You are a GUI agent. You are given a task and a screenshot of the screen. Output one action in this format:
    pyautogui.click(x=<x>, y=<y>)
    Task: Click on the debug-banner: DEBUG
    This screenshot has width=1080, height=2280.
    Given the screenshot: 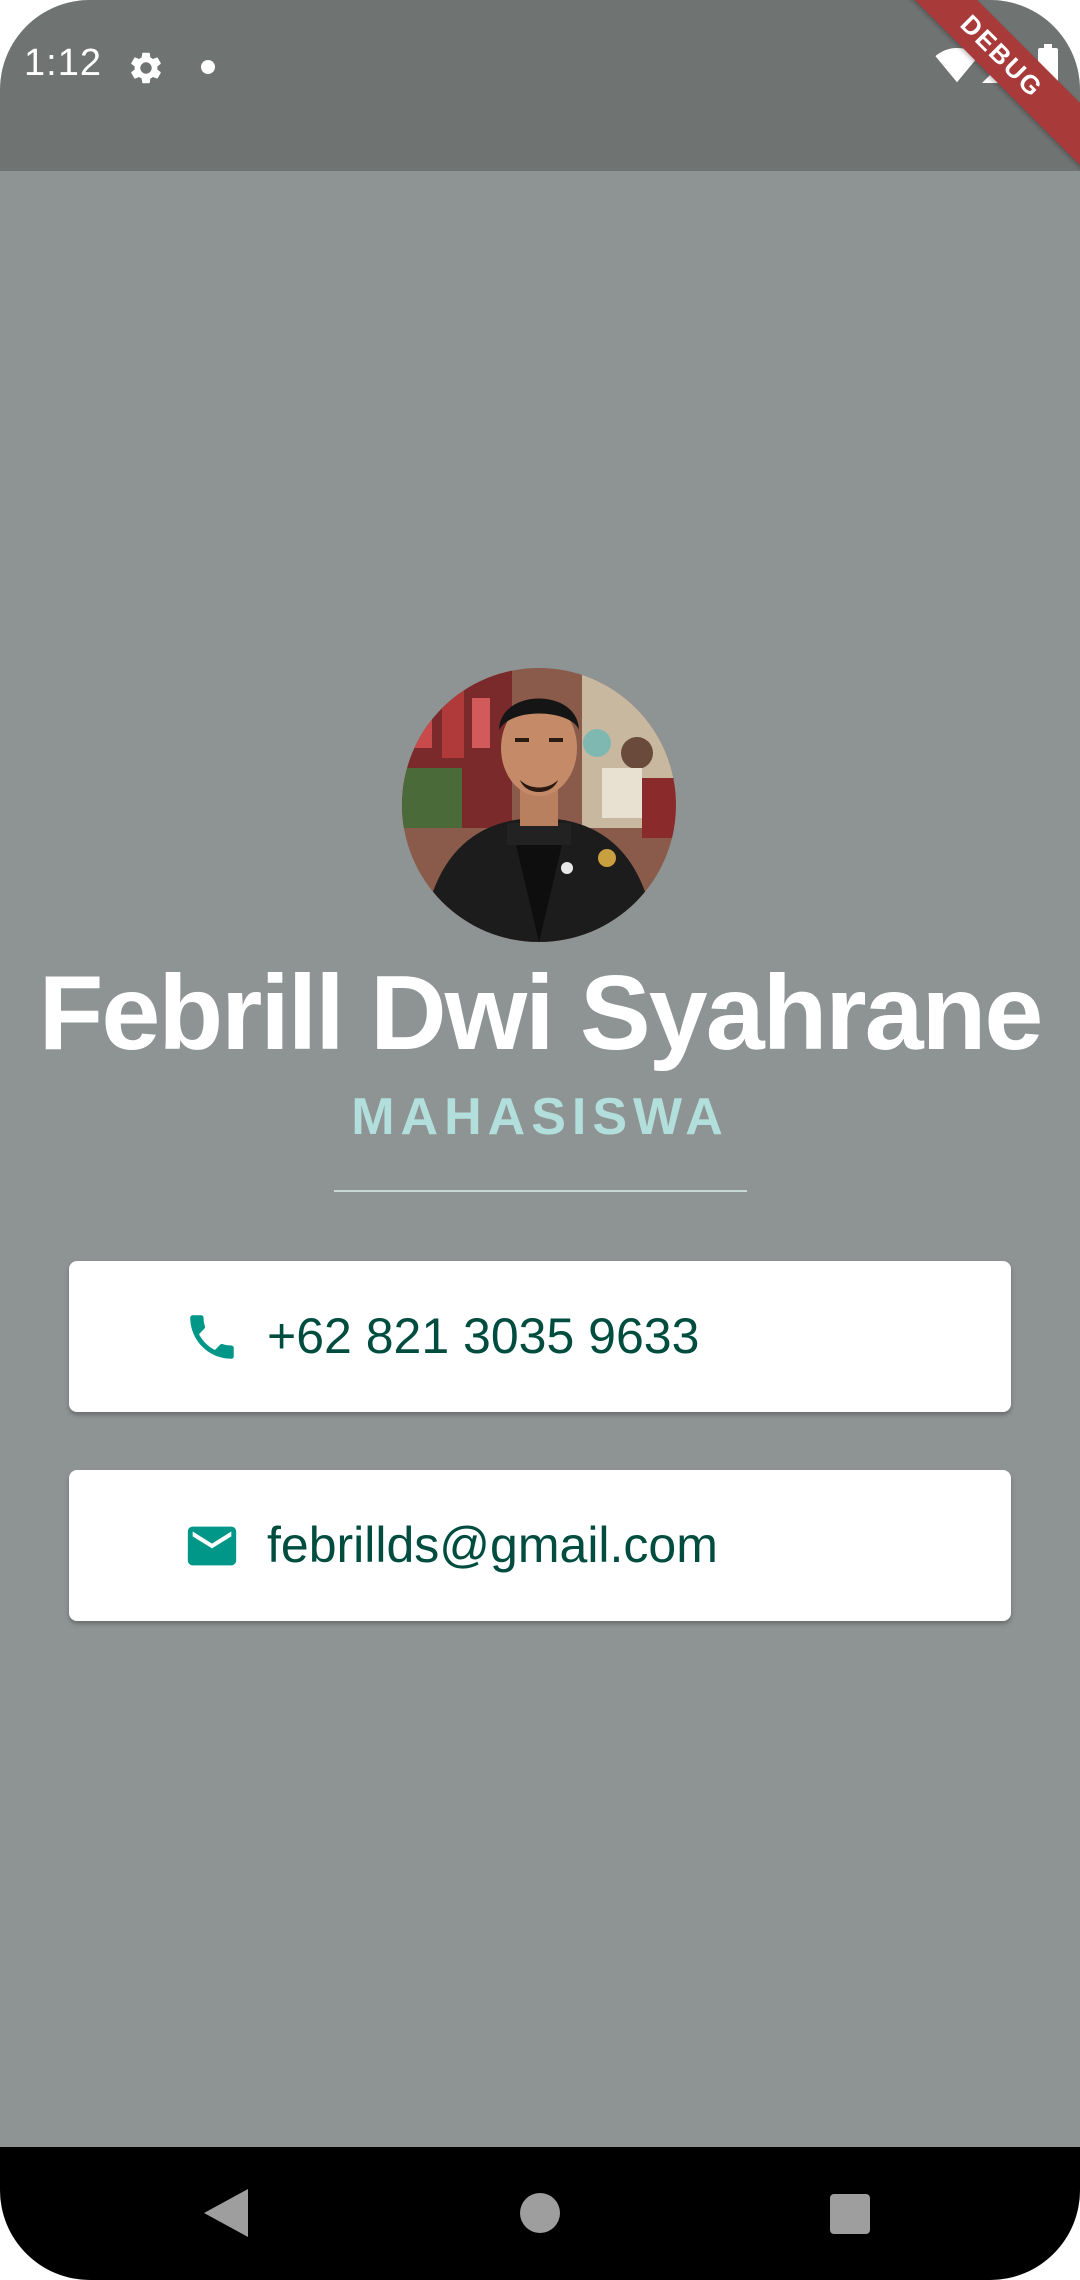 What is the action you would take?
    pyautogui.click(x=980, y=89)
    